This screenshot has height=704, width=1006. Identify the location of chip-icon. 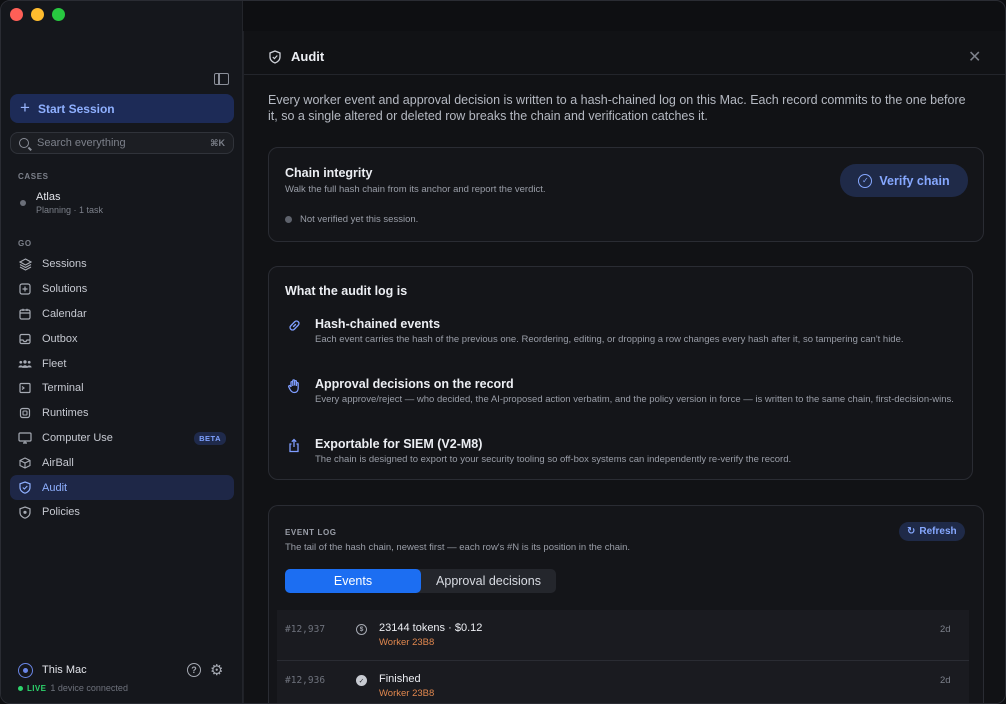
(25, 413).